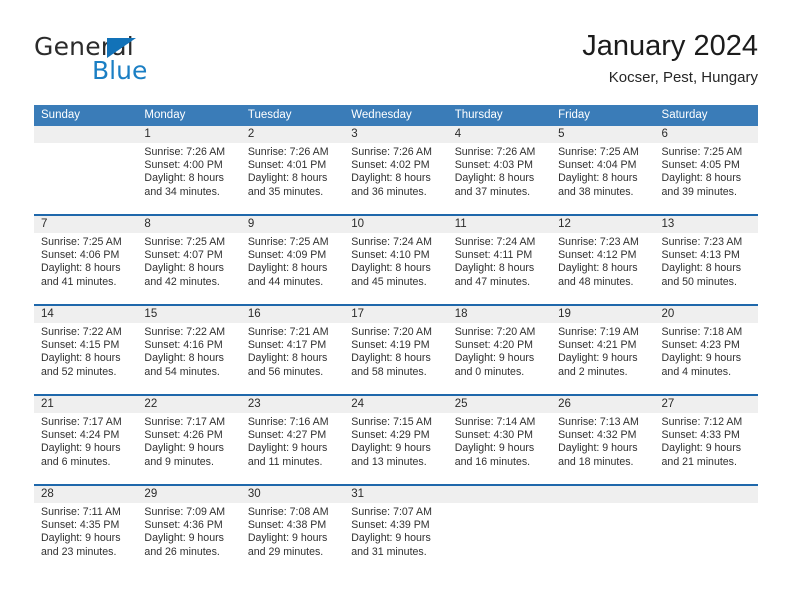 This screenshot has height=612, width=792. What do you see at coordinates (80, 255) in the screenshot?
I see `sunset-text: Sunset: 4:06 PM` at bounding box center [80, 255].